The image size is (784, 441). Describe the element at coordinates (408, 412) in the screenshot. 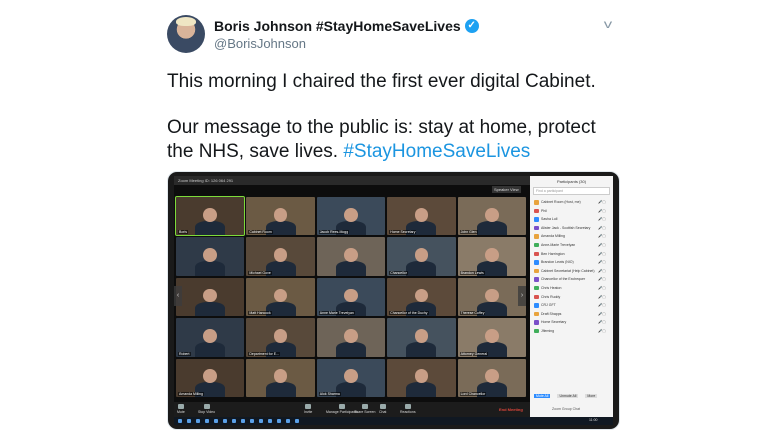

I see `toolbar-label: Reactions` at that location.